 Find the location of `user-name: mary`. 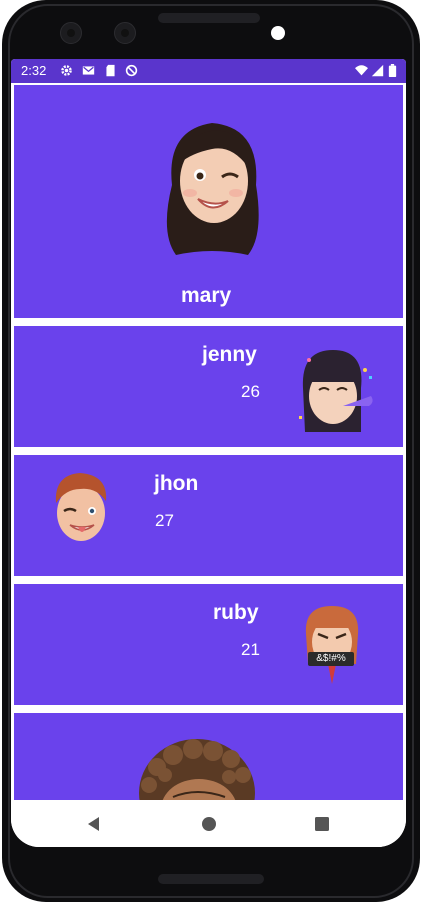

user-name: mary is located at coordinates (206, 295).